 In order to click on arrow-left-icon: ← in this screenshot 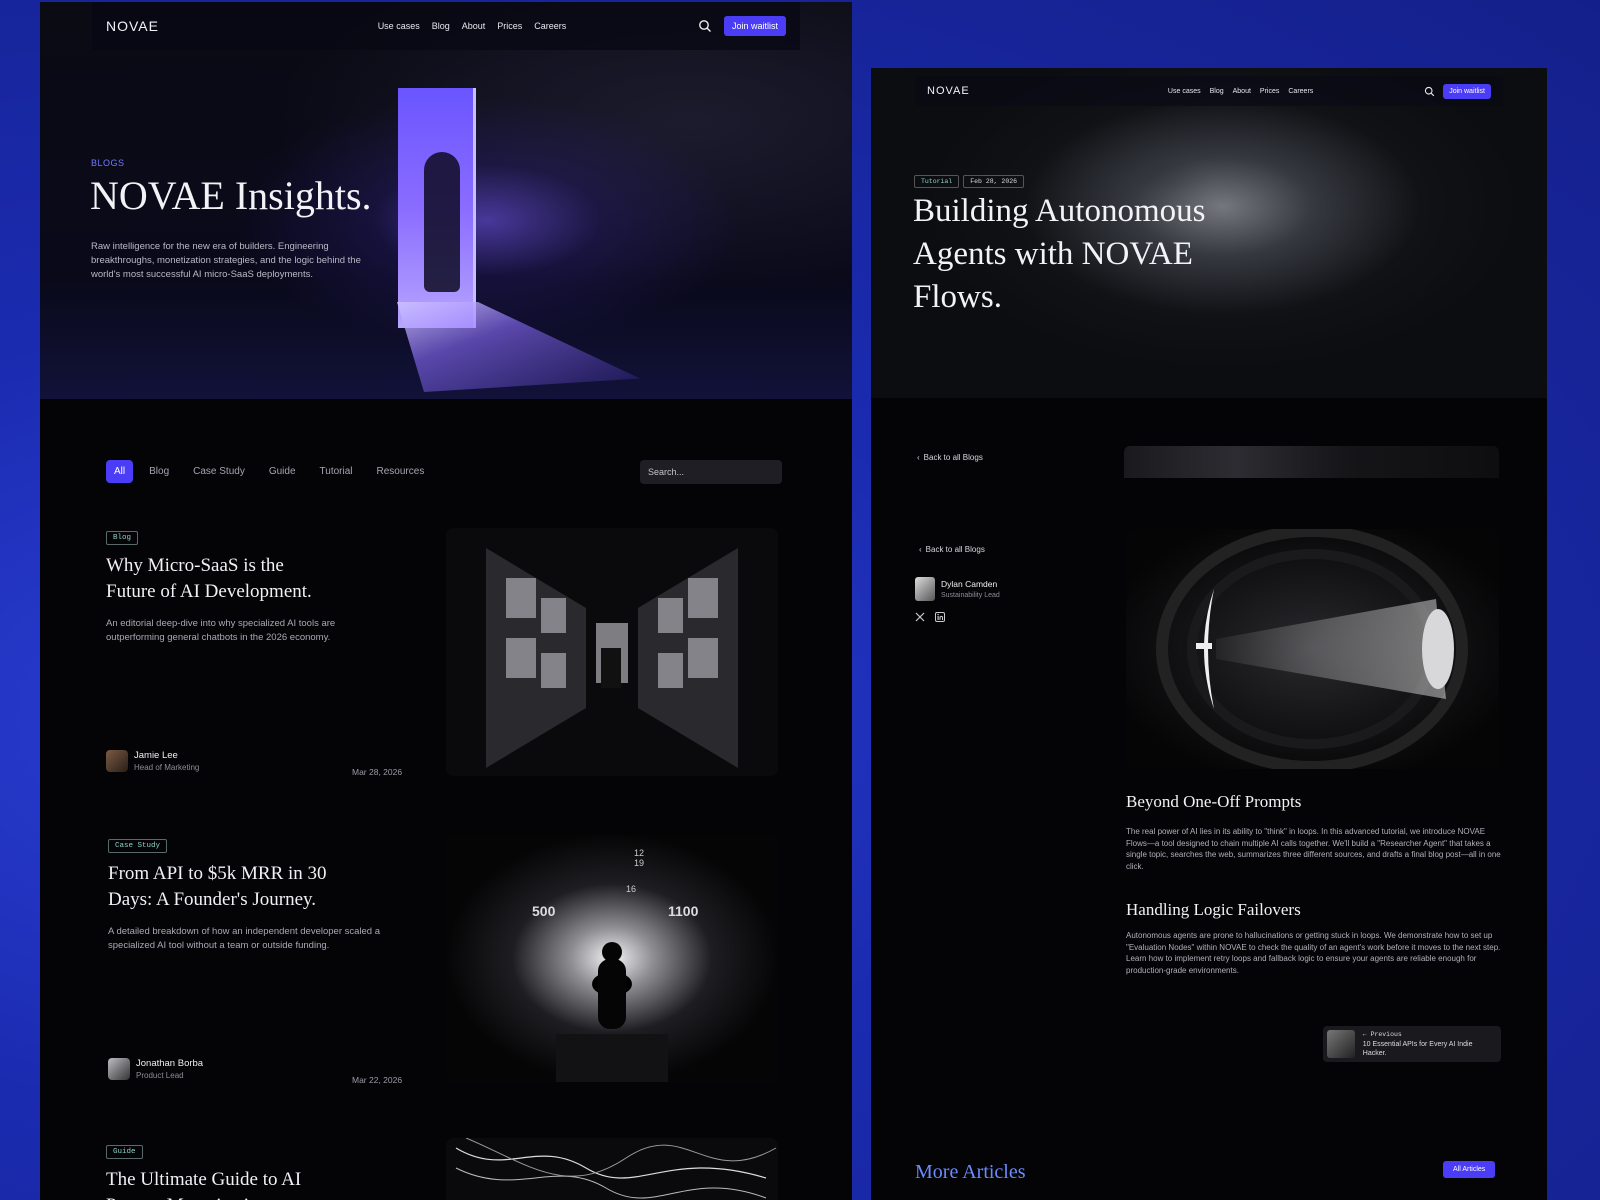, I will do `click(1364, 1034)`.